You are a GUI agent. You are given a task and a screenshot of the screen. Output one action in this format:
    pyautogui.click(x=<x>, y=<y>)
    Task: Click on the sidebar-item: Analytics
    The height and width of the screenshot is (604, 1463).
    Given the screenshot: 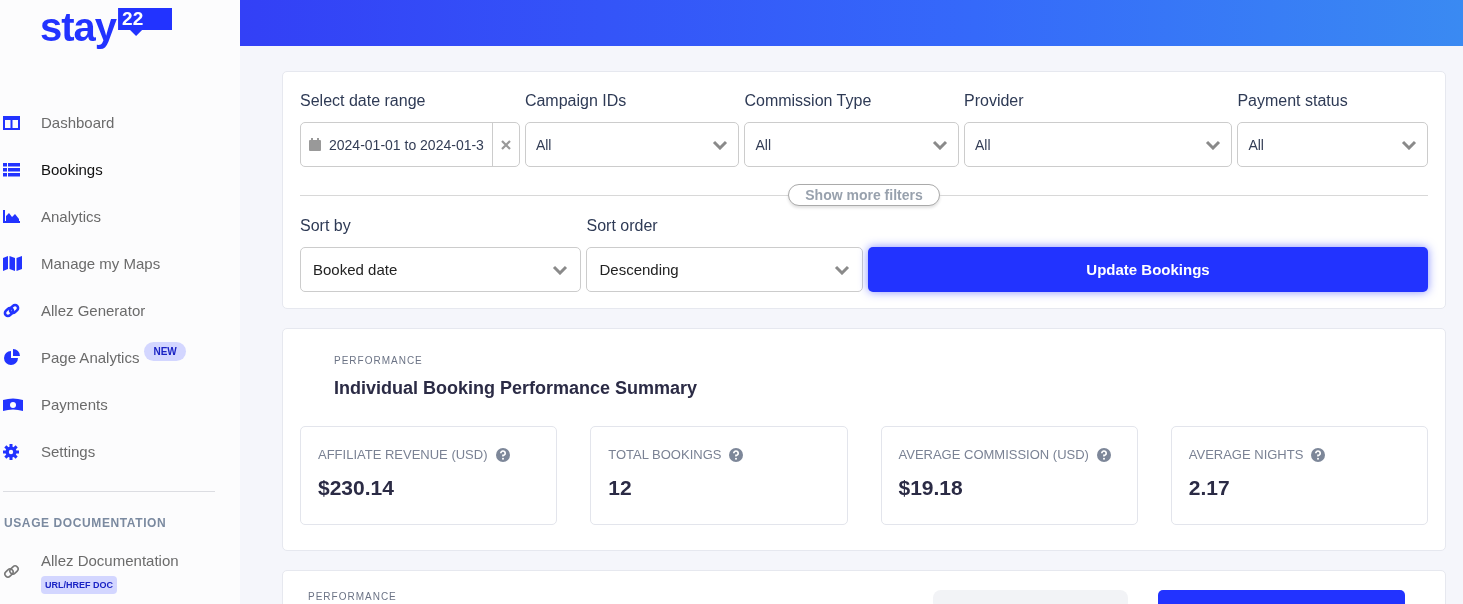 What is the action you would take?
    pyautogui.click(x=120, y=216)
    